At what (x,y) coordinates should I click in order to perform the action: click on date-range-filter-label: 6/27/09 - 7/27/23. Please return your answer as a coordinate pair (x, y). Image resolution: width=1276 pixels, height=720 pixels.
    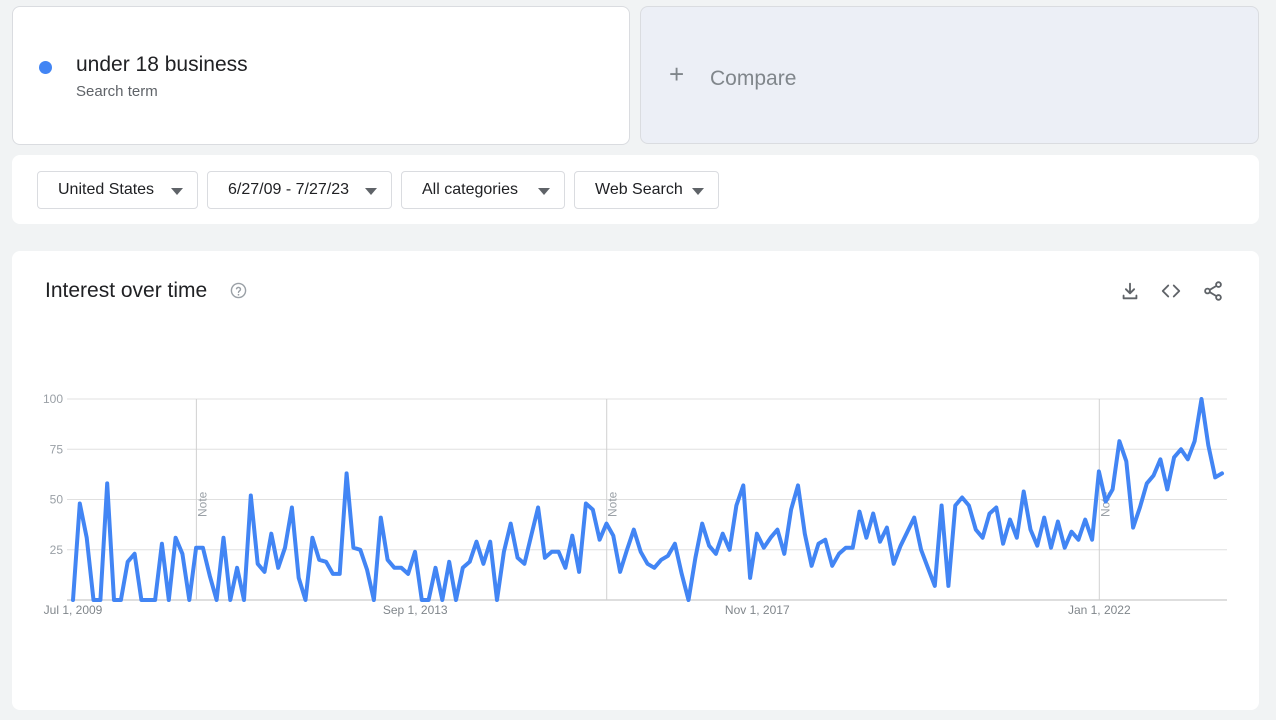
    Looking at the image, I should click on (288, 189).